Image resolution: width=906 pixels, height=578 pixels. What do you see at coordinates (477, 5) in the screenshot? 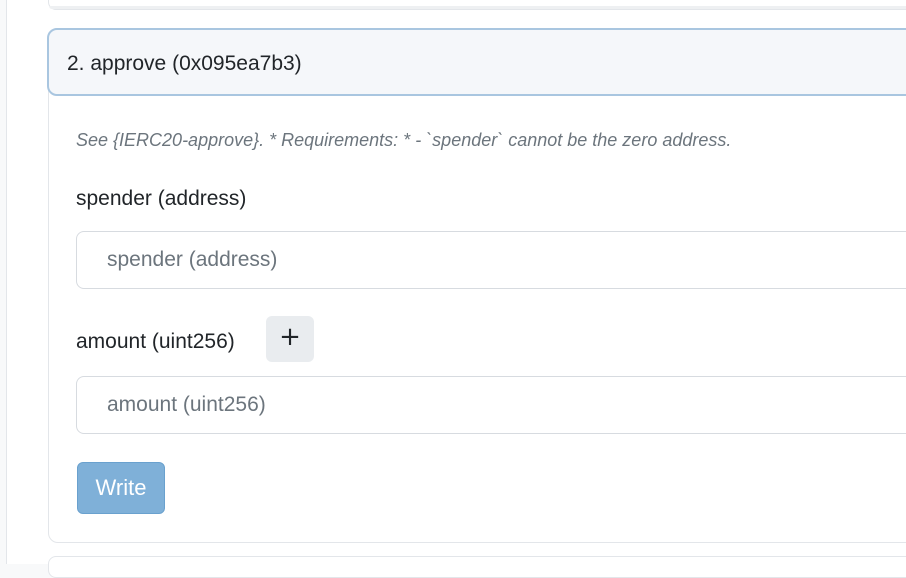
I see `previous-function-card` at bounding box center [477, 5].